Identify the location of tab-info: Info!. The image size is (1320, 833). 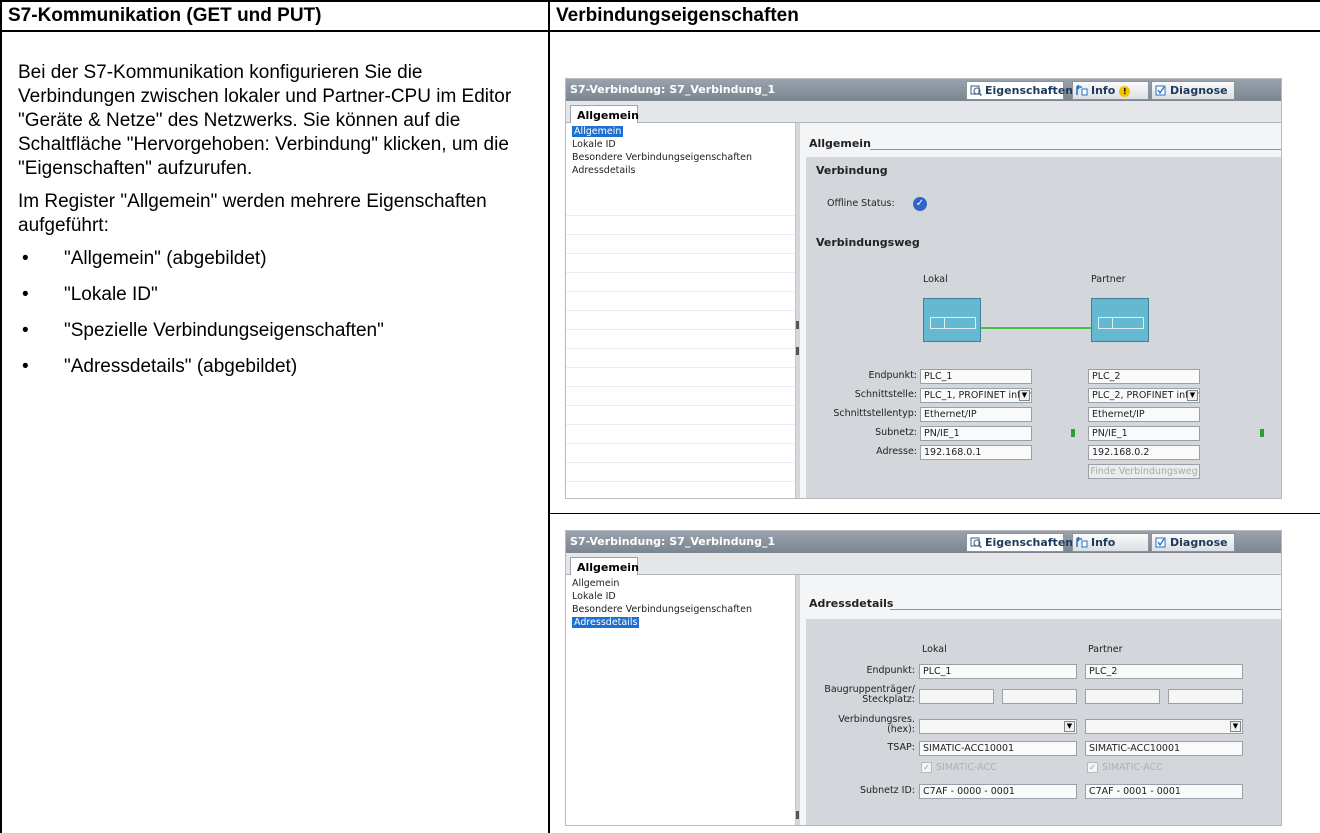
(1110, 90).